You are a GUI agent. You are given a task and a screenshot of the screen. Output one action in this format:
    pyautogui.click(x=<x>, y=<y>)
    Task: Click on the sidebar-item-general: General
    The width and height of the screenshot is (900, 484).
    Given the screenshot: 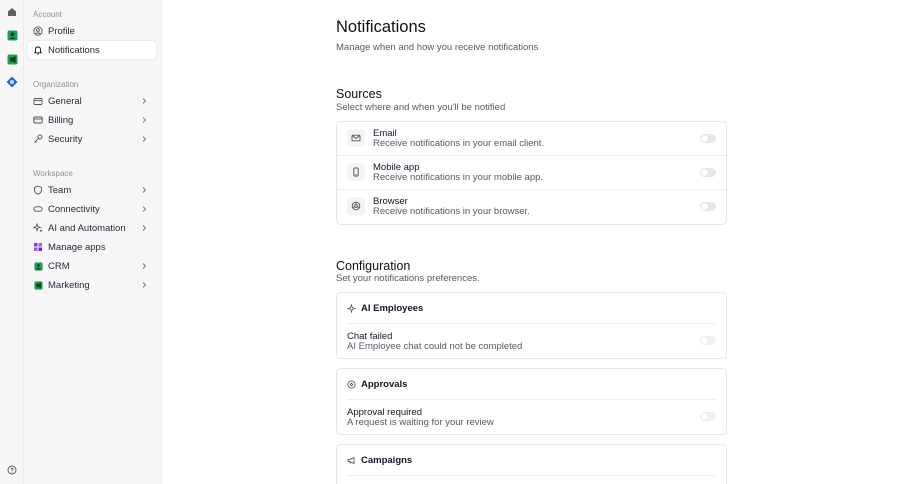 What is the action you would take?
    pyautogui.click(x=92, y=101)
    